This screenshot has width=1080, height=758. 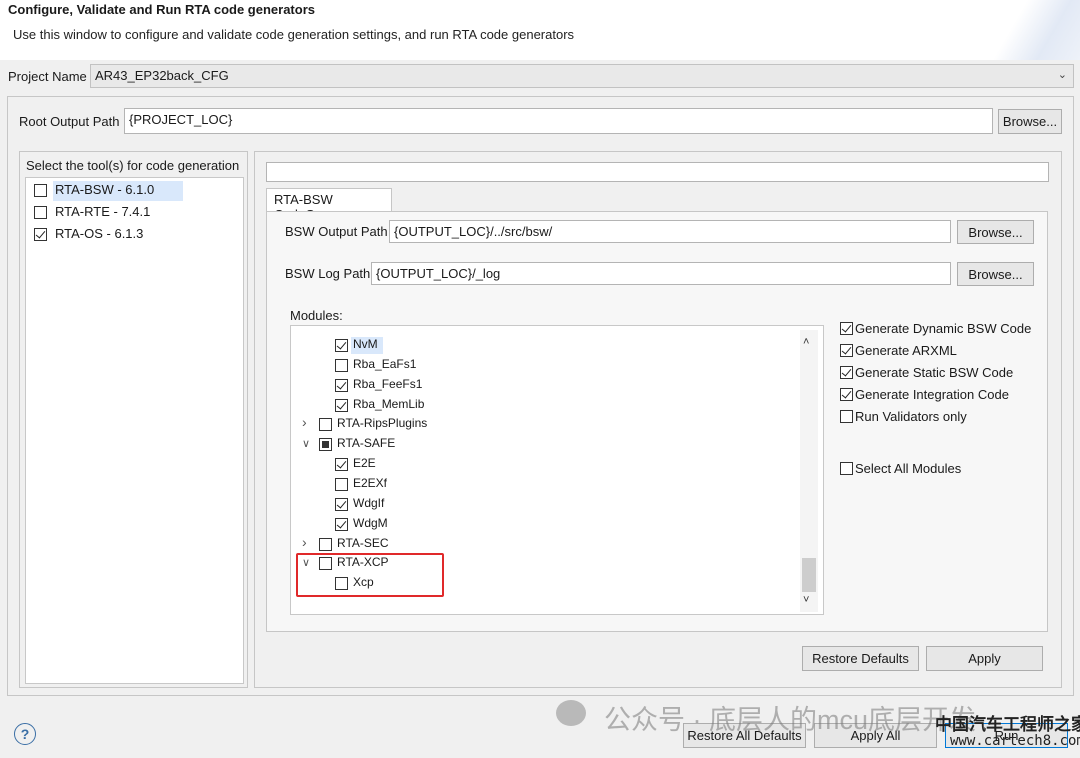 I want to click on help-icon: ?, so click(x=25, y=734).